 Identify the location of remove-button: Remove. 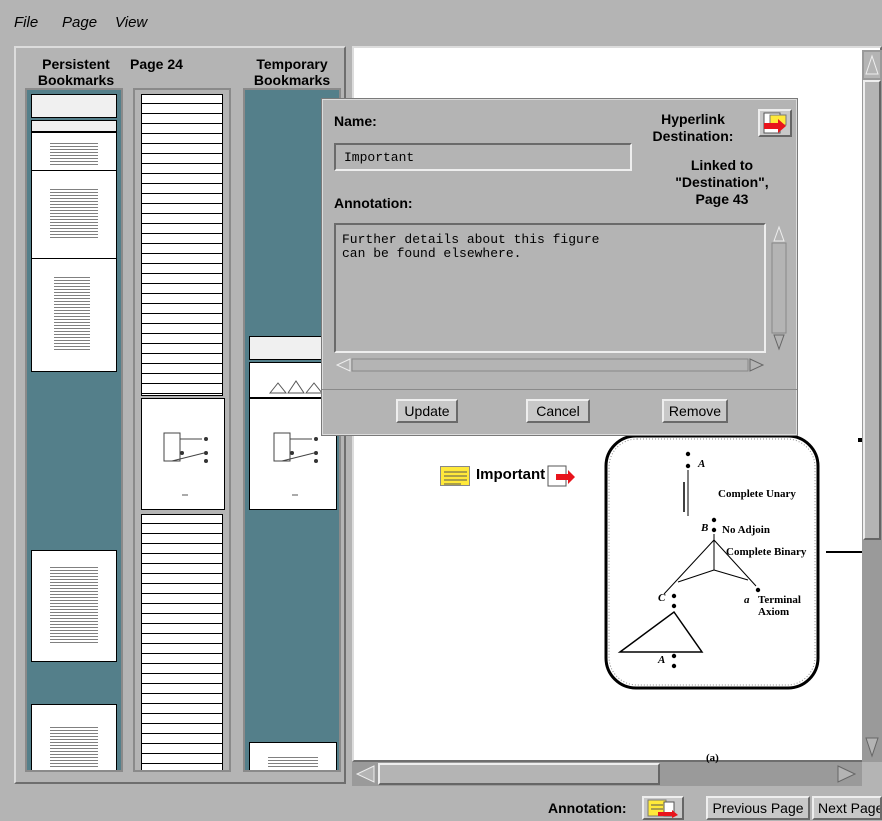
(695, 411).